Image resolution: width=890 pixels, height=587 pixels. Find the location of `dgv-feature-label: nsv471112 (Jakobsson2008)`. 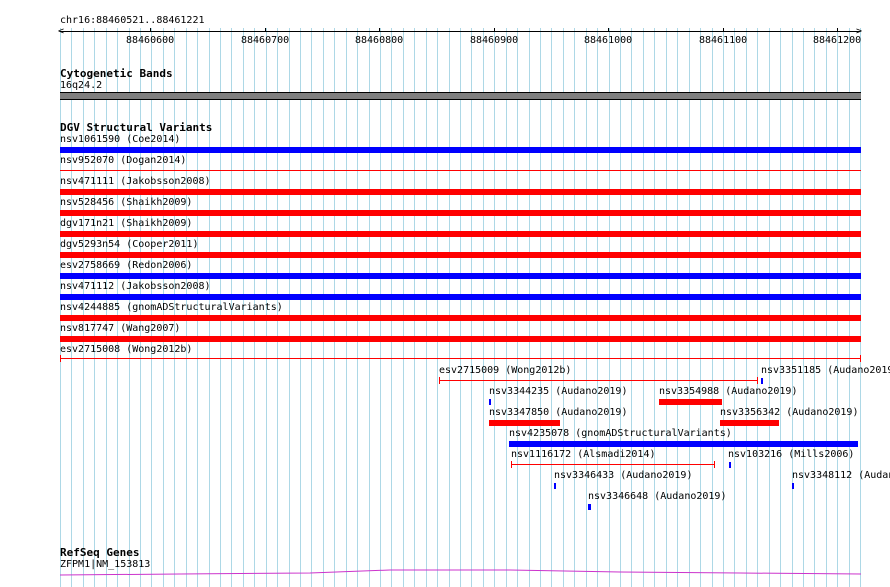

dgv-feature-label: nsv471112 (Jakobsson2008) is located at coordinates (135, 286).